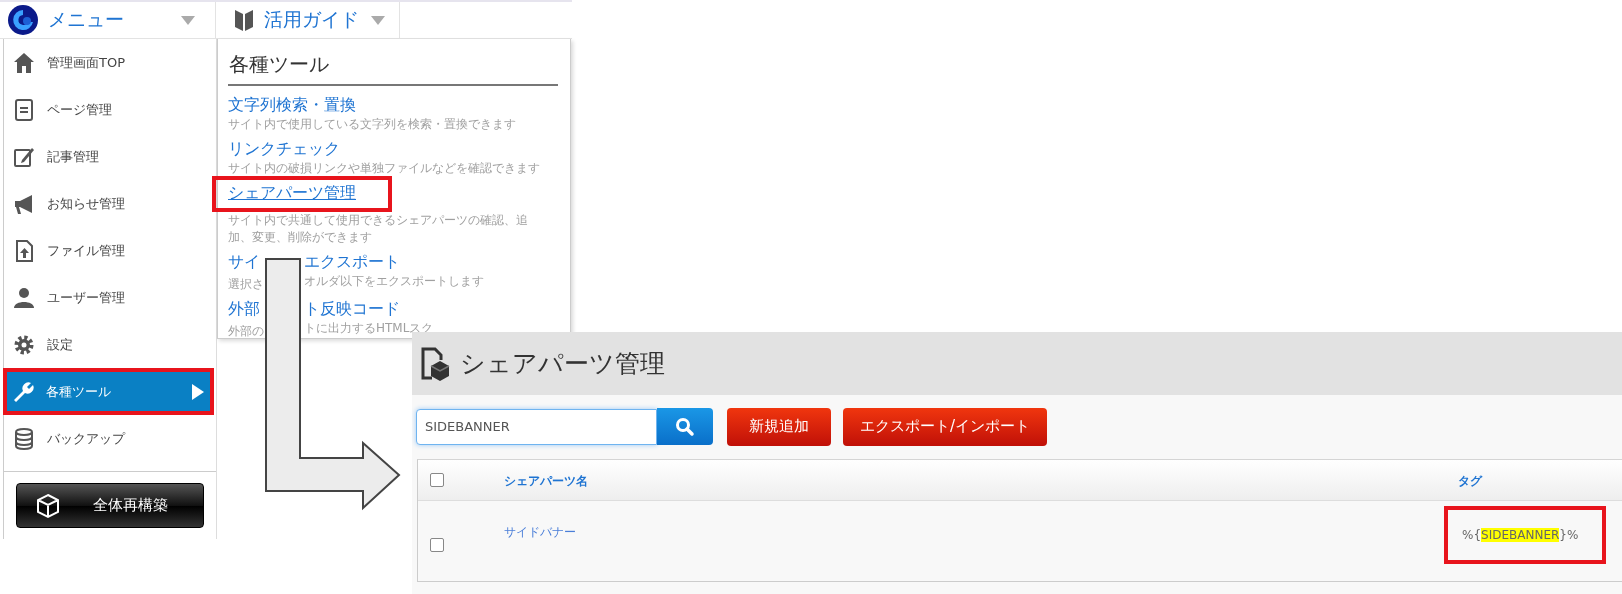 This screenshot has width=1622, height=594. I want to click on tool-link: エクスポート, so click(352, 262).